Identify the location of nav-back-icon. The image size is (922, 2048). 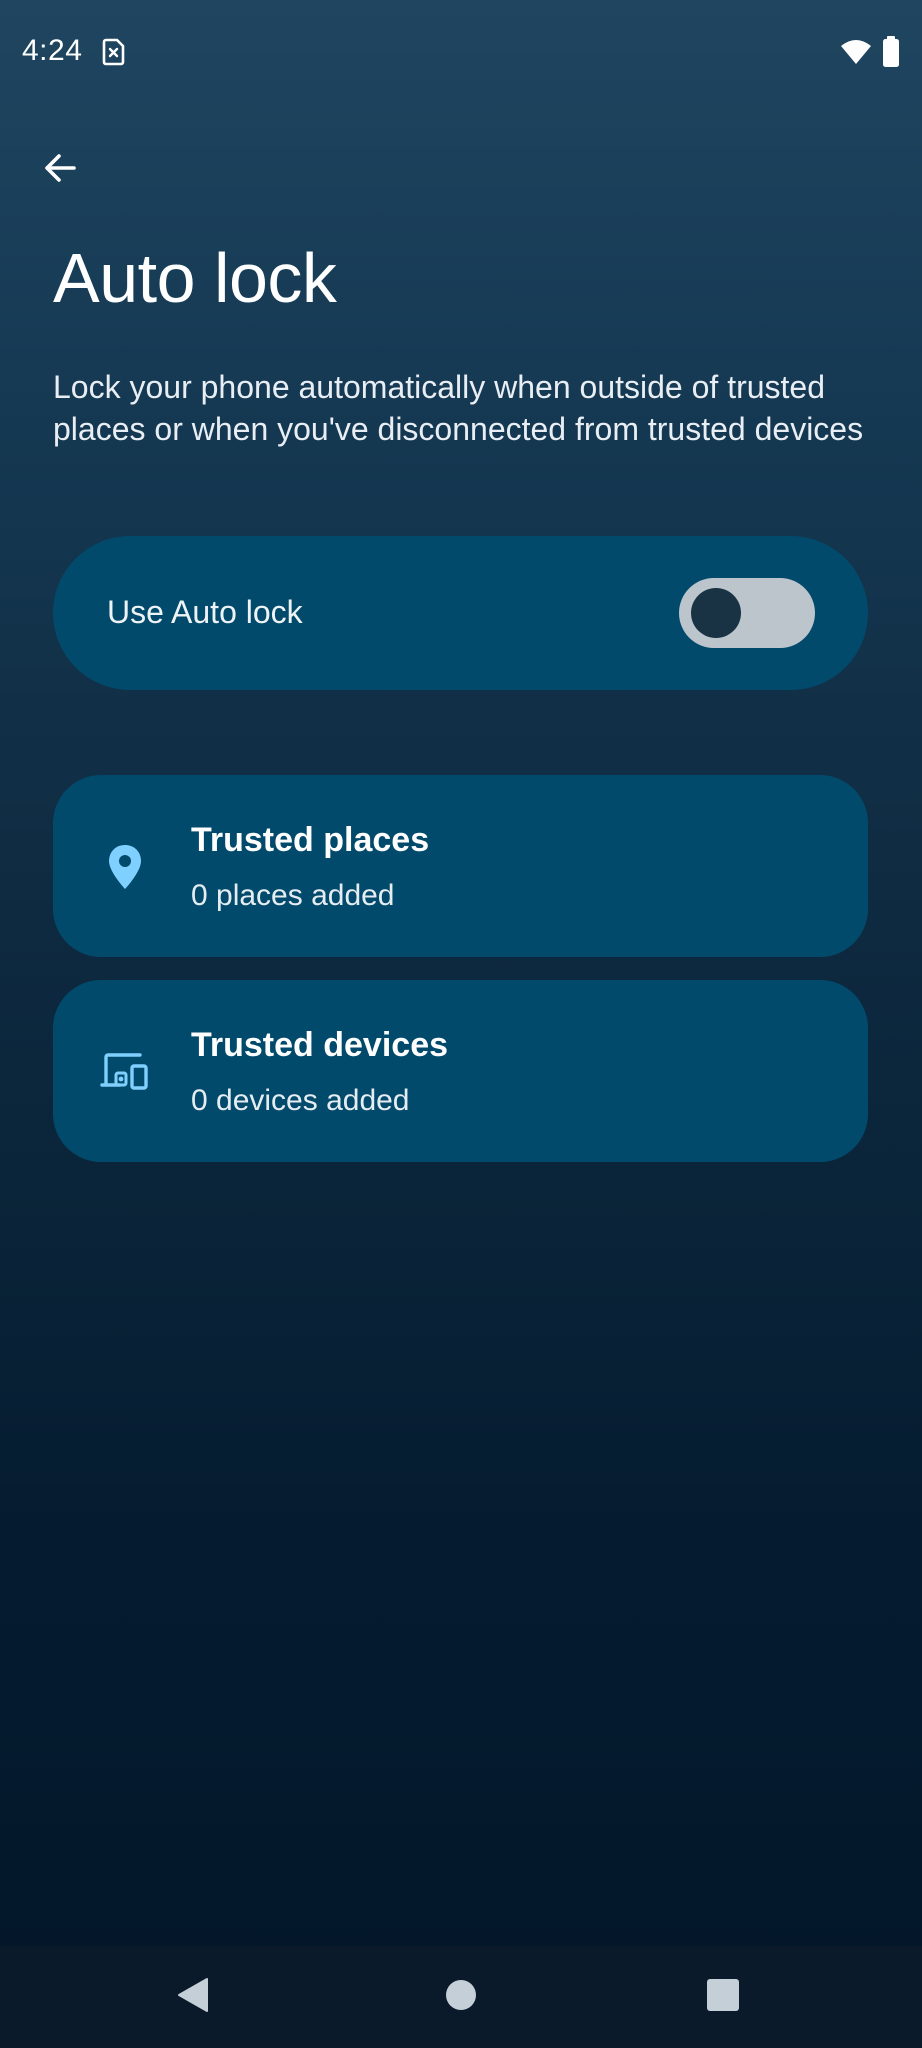
(193, 1997).